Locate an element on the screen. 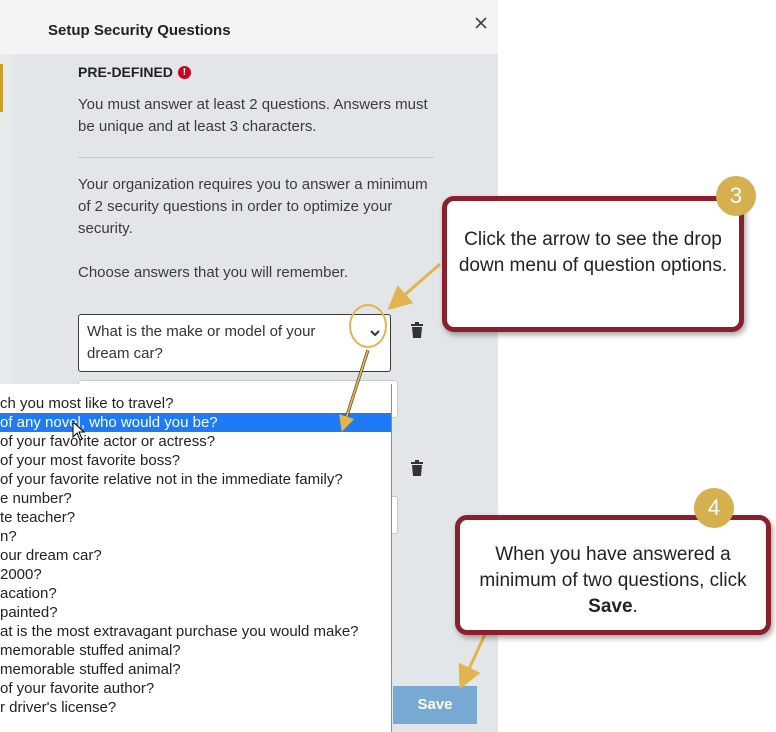 The image size is (776, 732). section-title: PRE-DEFINED ! is located at coordinates (134, 72).